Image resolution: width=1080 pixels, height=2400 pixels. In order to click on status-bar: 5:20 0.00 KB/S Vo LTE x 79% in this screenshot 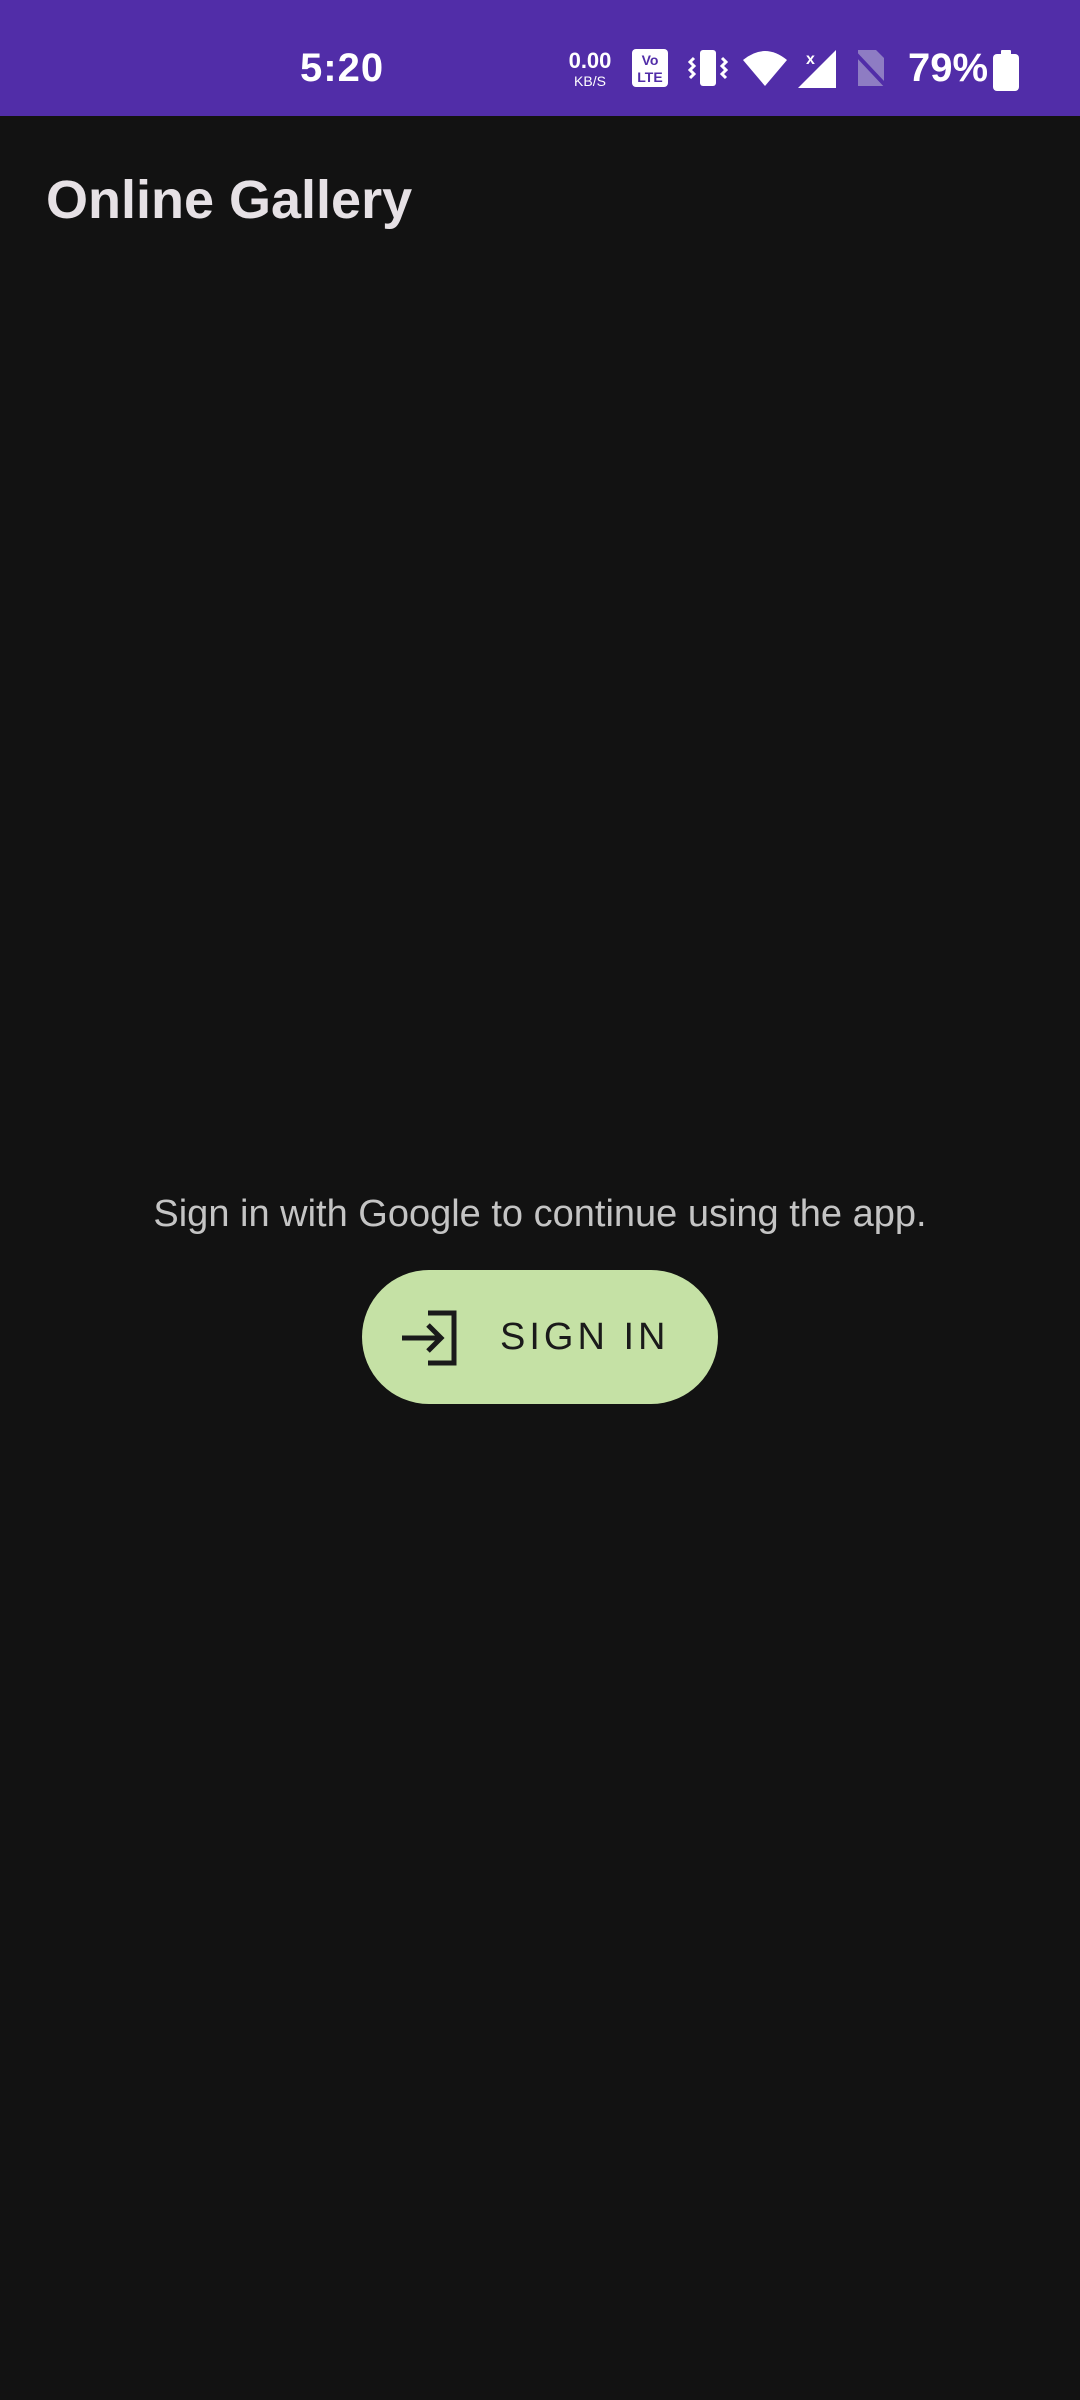, I will do `click(540, 58)`.